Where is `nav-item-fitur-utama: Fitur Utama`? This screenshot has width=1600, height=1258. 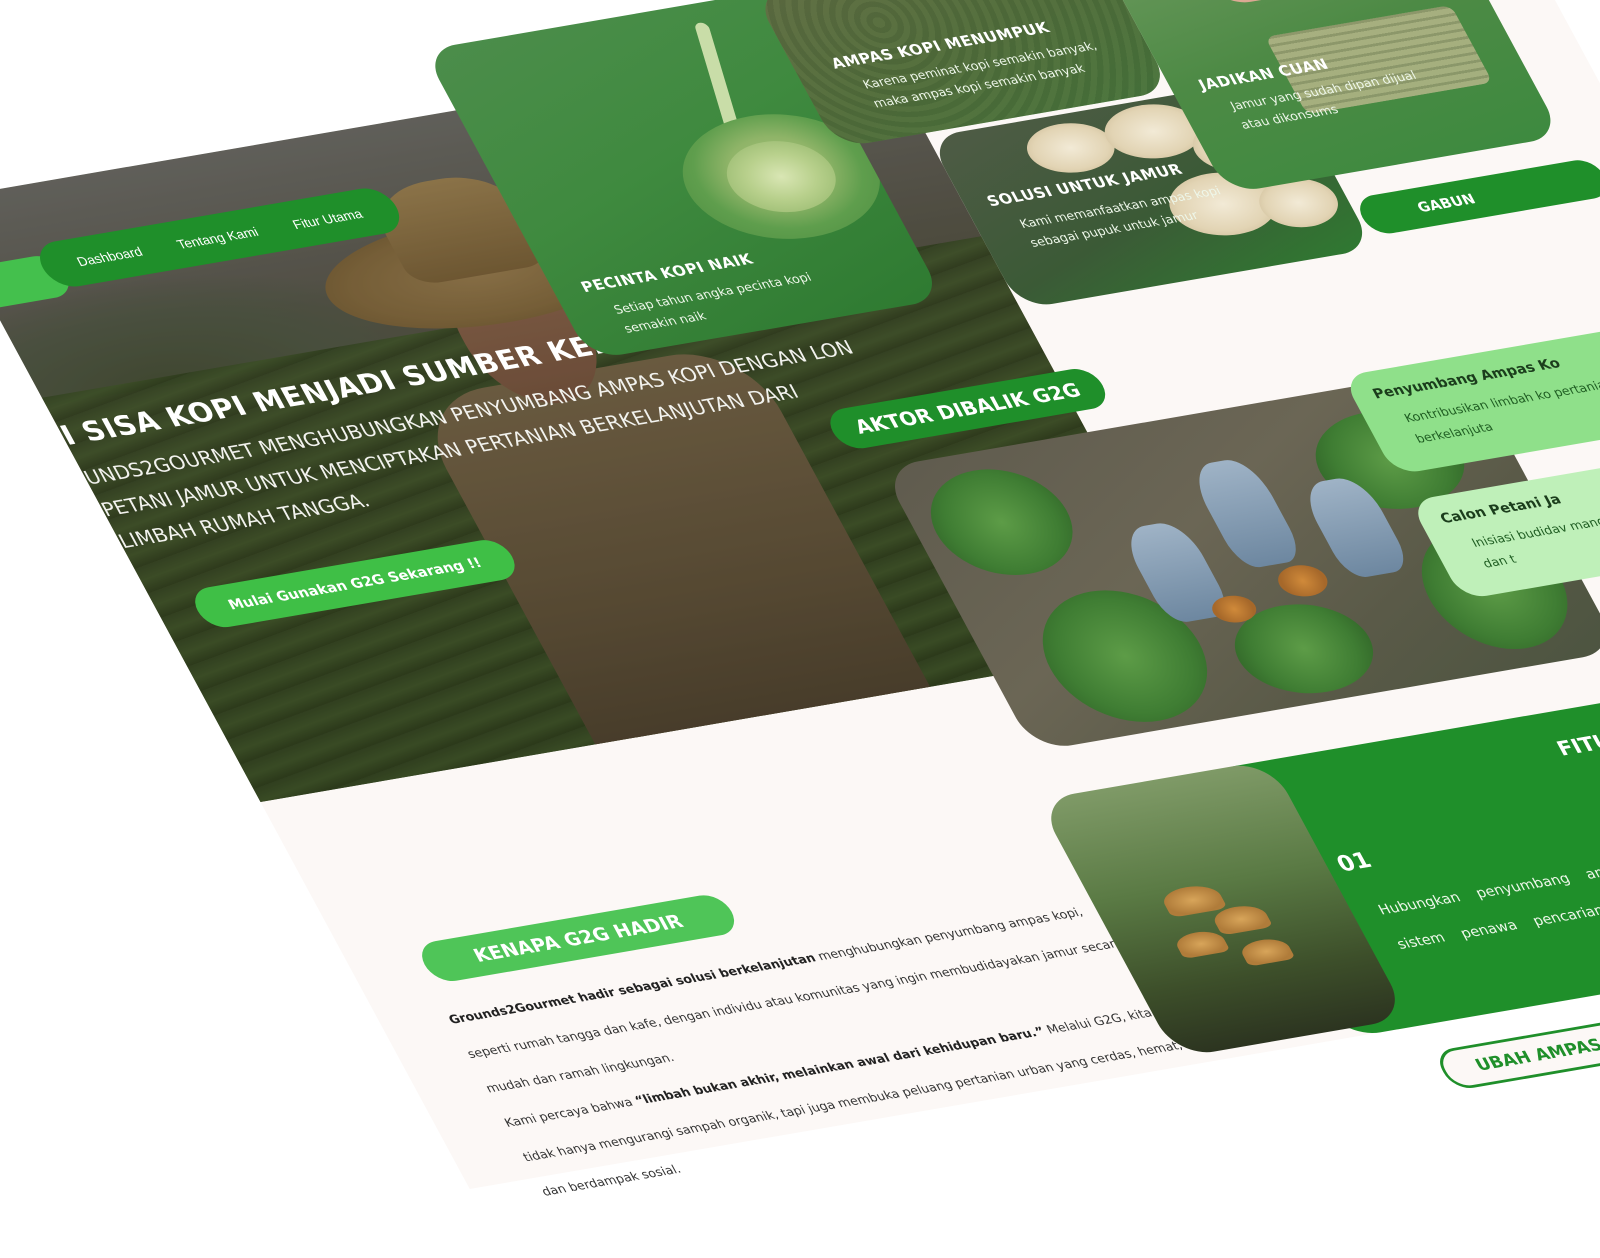
nav-item-fitur-utama: Fitur Utama is located at coordinates (327, 218).